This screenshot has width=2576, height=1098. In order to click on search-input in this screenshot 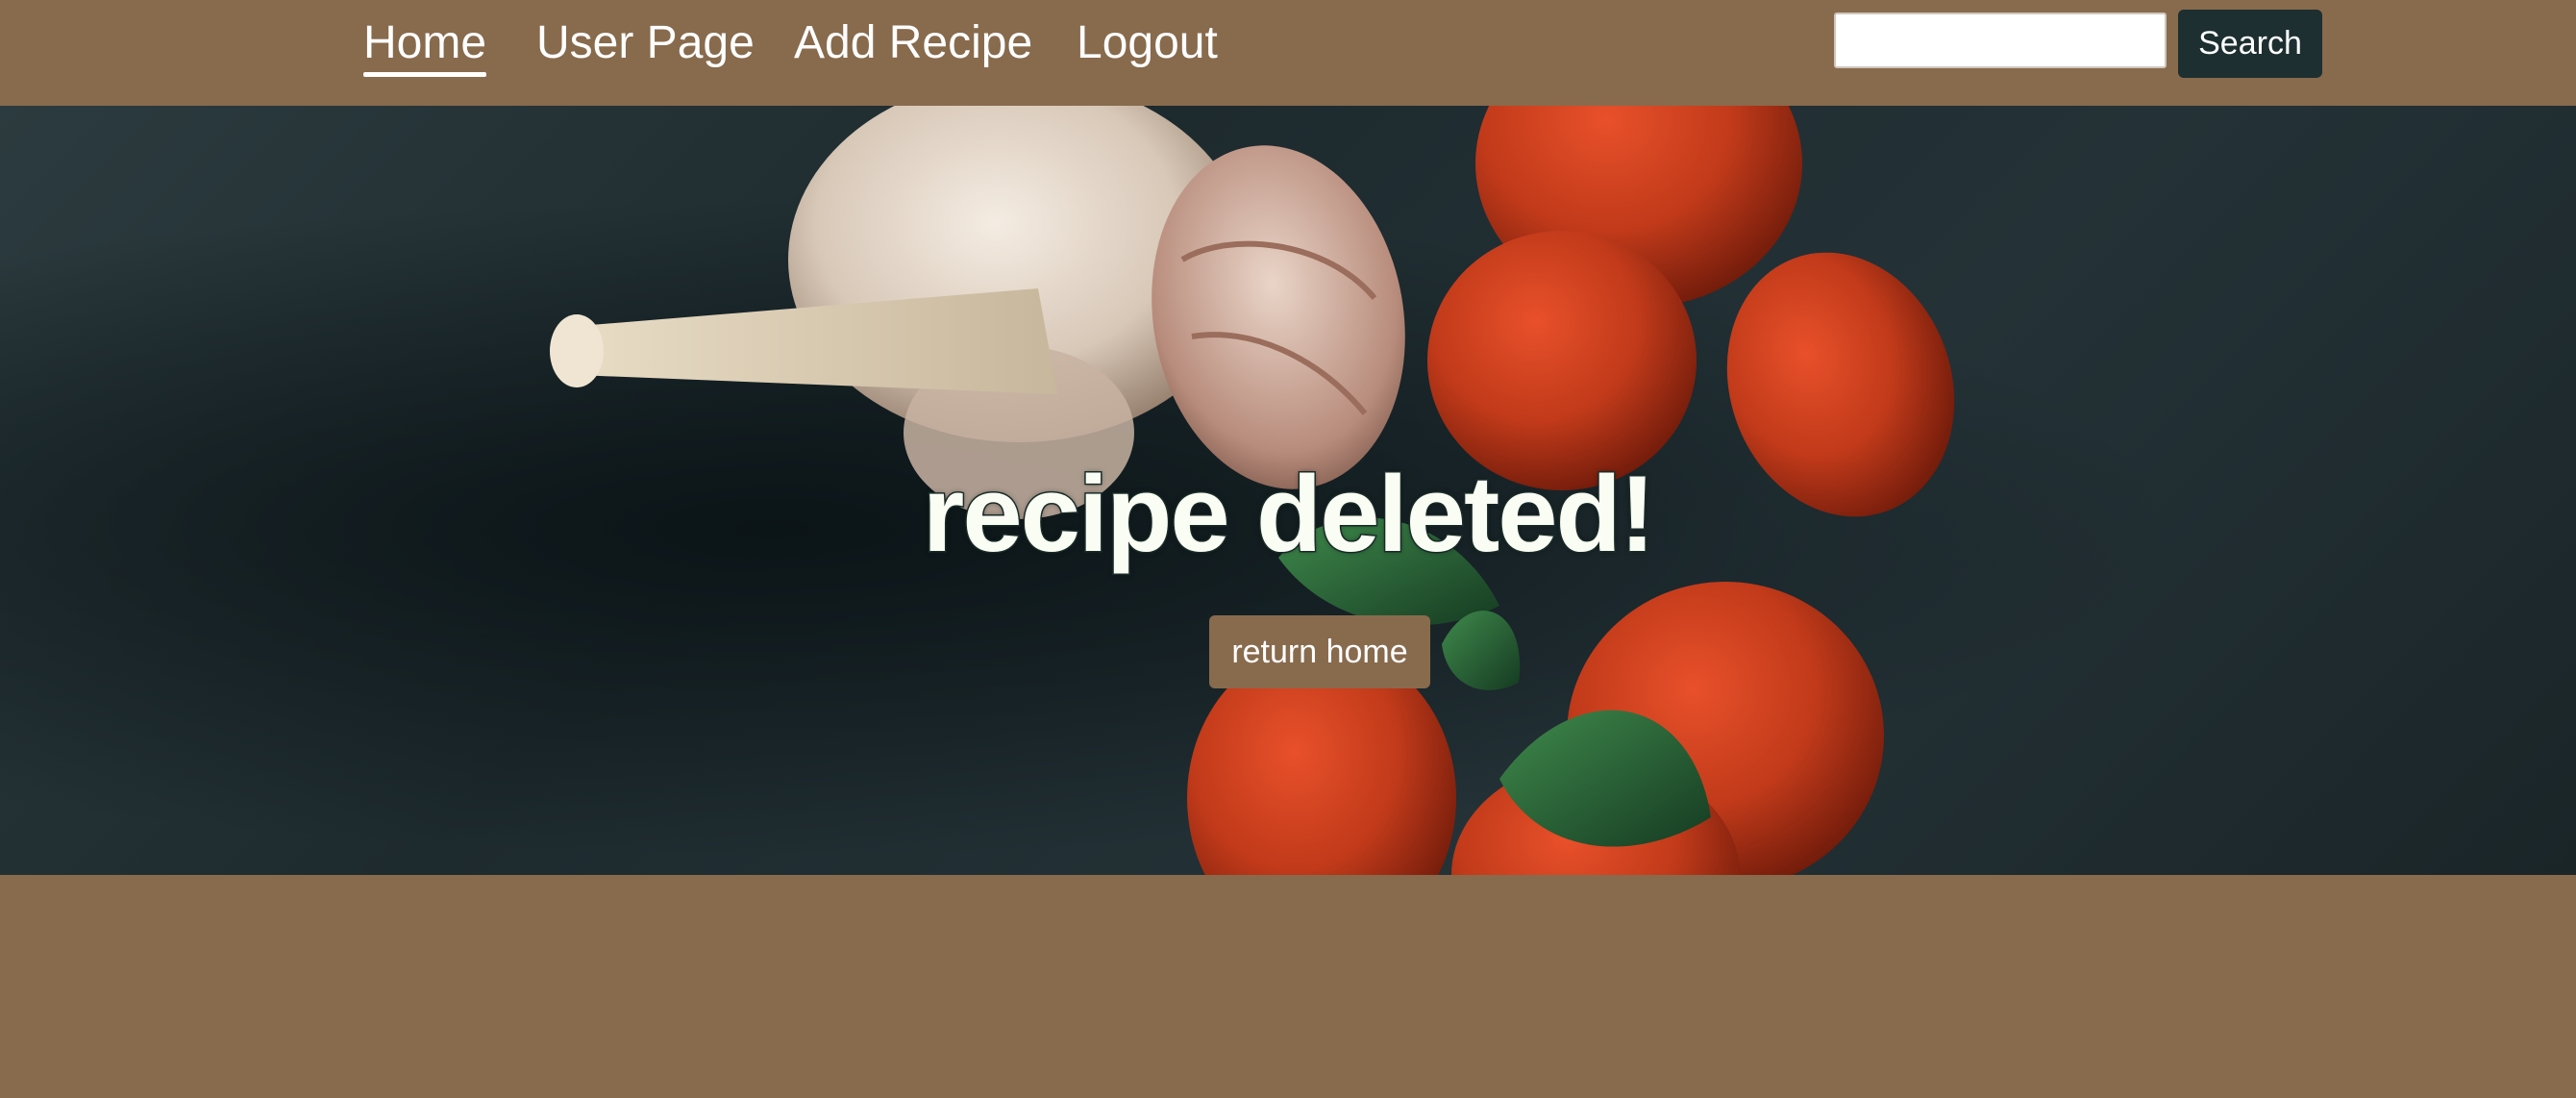, I will do `click(2000, 40)`.